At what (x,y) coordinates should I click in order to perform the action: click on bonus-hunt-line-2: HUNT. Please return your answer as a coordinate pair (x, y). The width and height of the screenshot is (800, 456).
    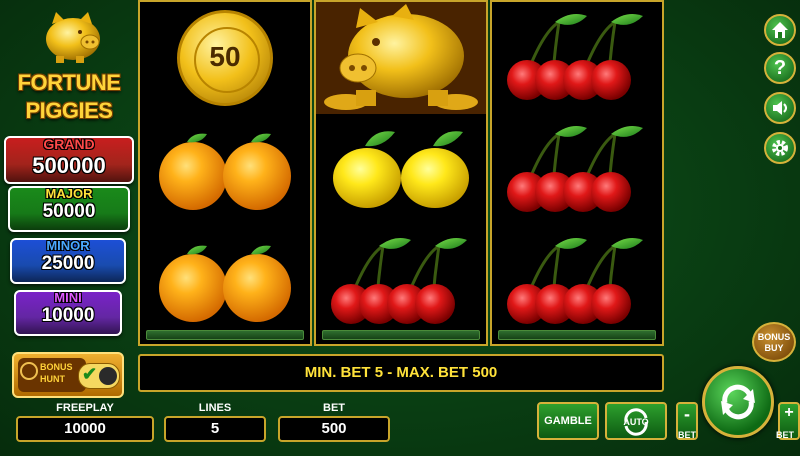
    Looking at the image, I should click on (52, 379).